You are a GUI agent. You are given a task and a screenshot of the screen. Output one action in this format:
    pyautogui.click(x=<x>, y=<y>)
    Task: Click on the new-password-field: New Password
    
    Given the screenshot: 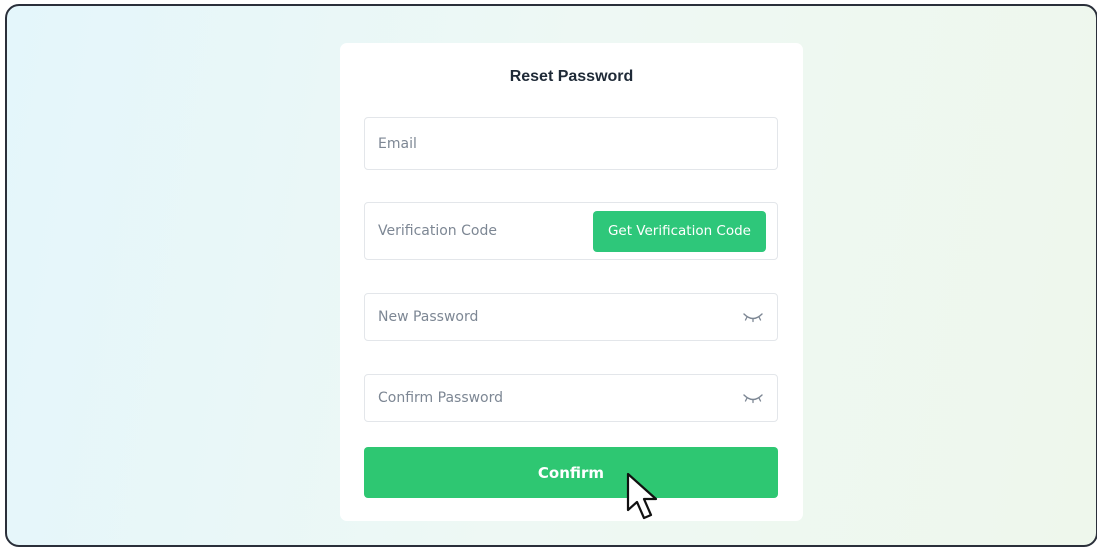 What is the action you would take?
    pyautogui.click(x=571, y=317)
    